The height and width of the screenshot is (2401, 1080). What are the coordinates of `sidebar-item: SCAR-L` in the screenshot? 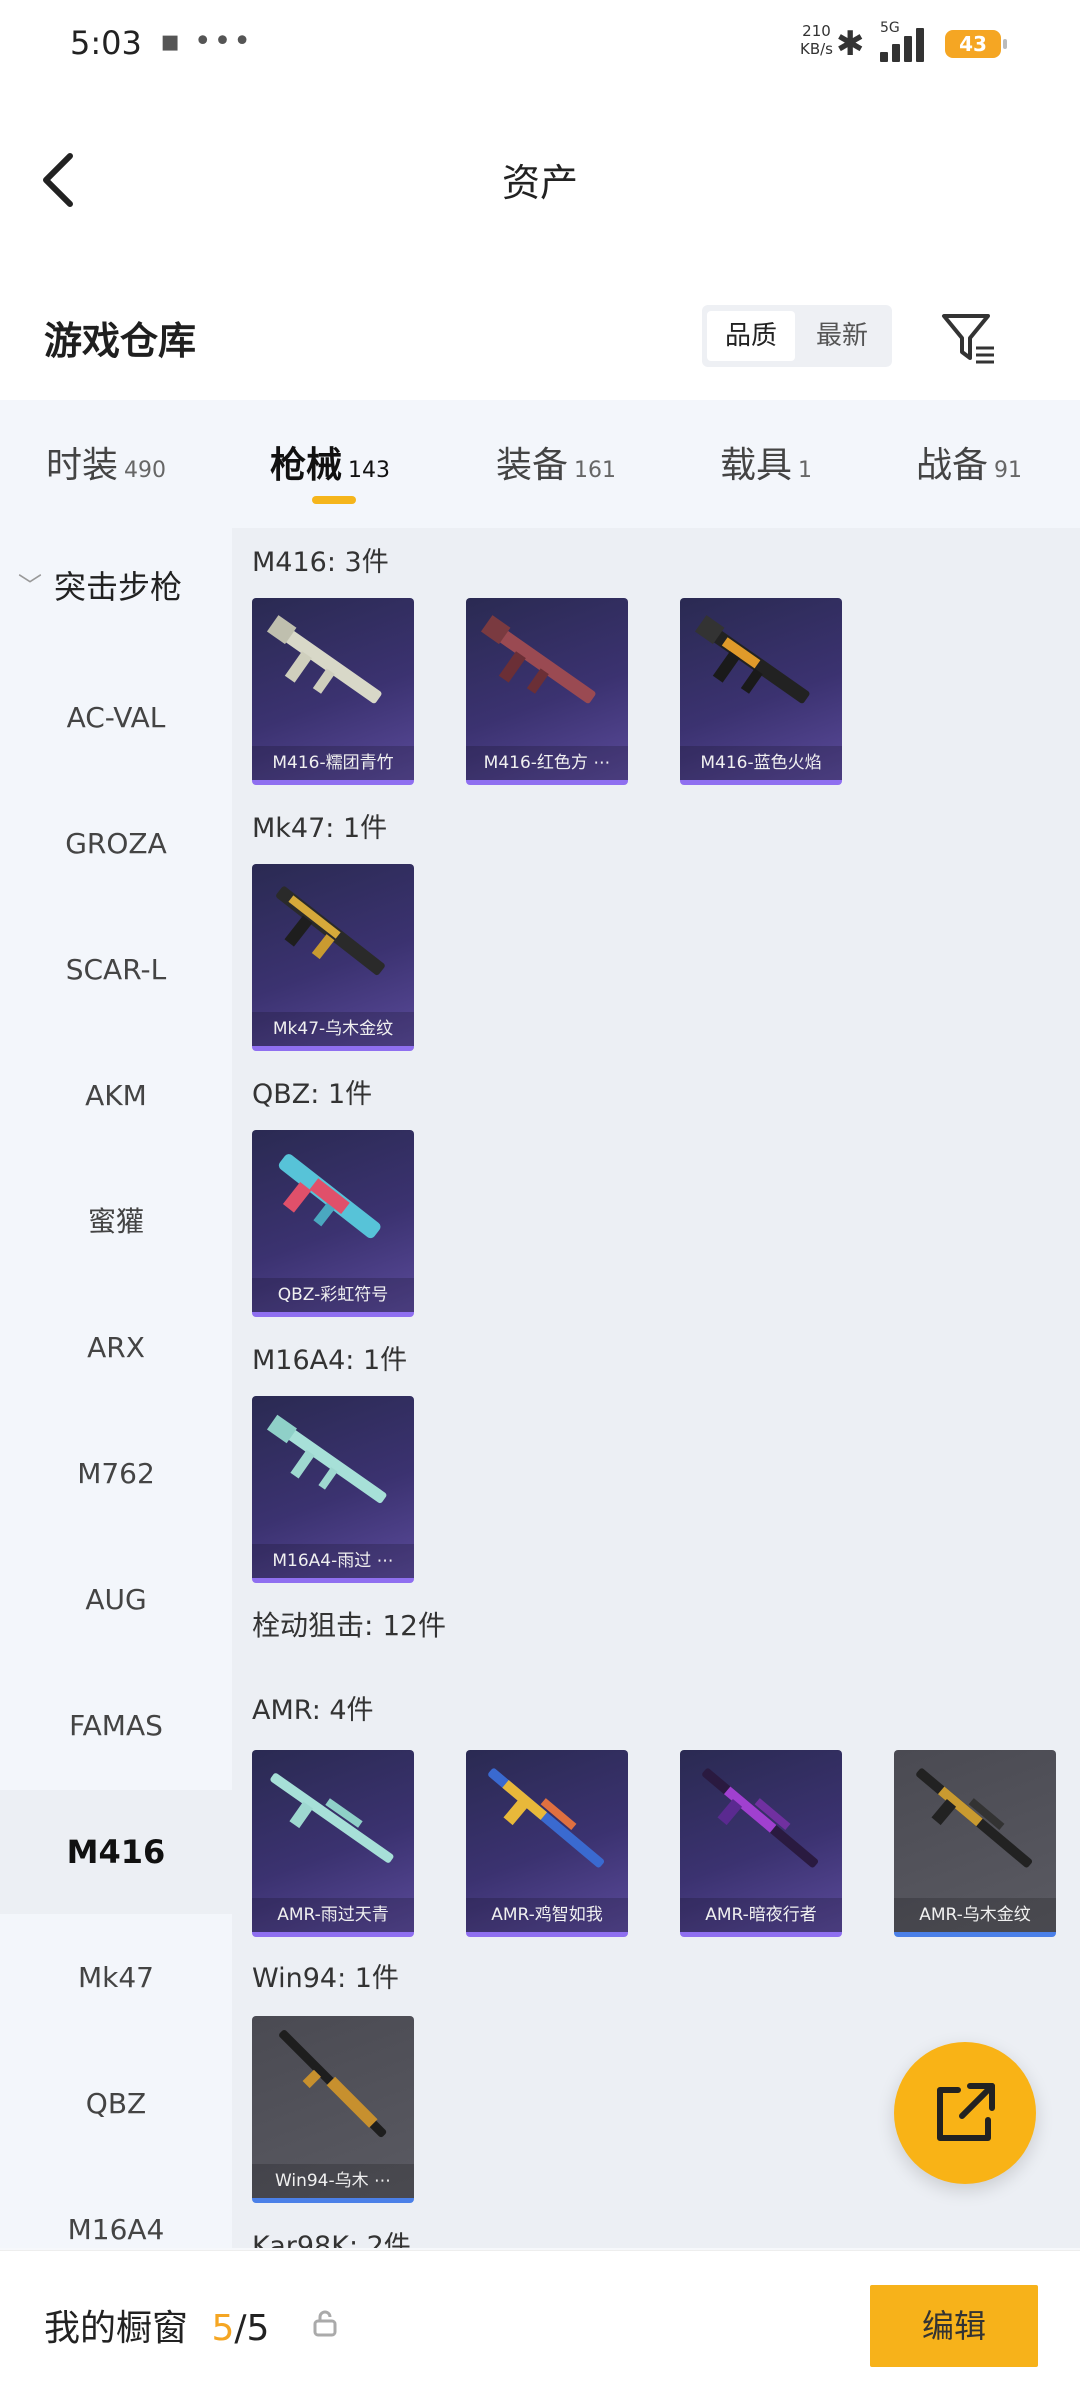 It's located at (116, 970).